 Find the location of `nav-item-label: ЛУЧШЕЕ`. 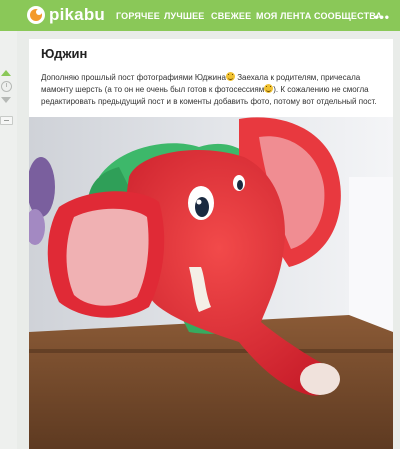

nav-item-label: ЛУЧШЕЕ is located at coordinates (184, 15).